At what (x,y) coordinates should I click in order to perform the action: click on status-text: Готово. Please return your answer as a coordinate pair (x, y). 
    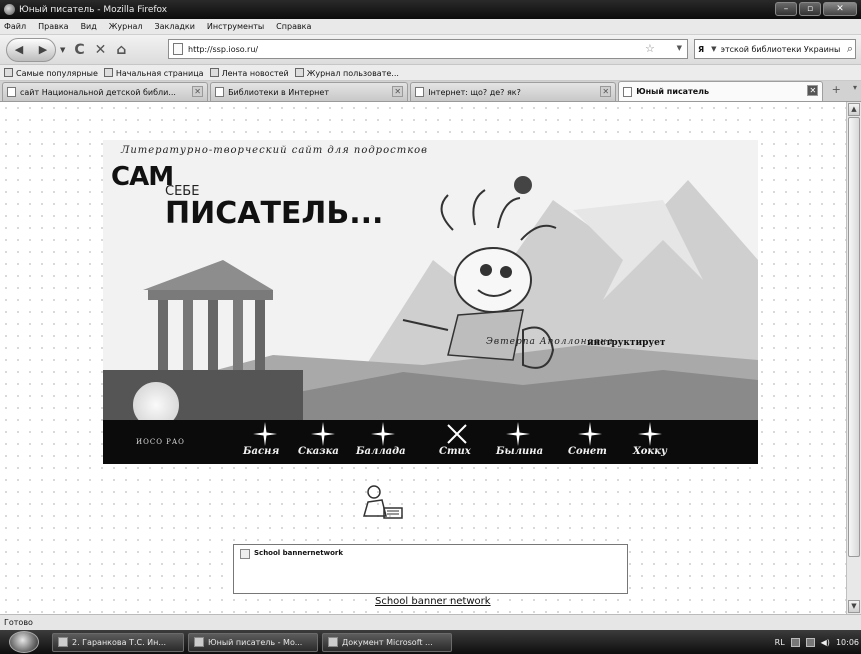
    Looking at the image, I should click on (18, 622).